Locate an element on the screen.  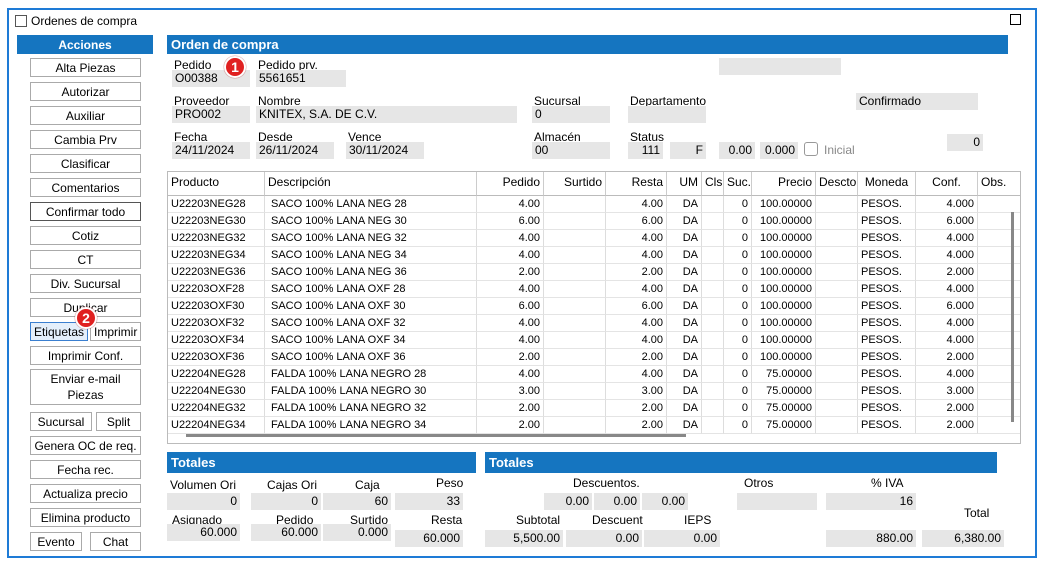
almacen-field: 00 is located at coordinates (571, 150).